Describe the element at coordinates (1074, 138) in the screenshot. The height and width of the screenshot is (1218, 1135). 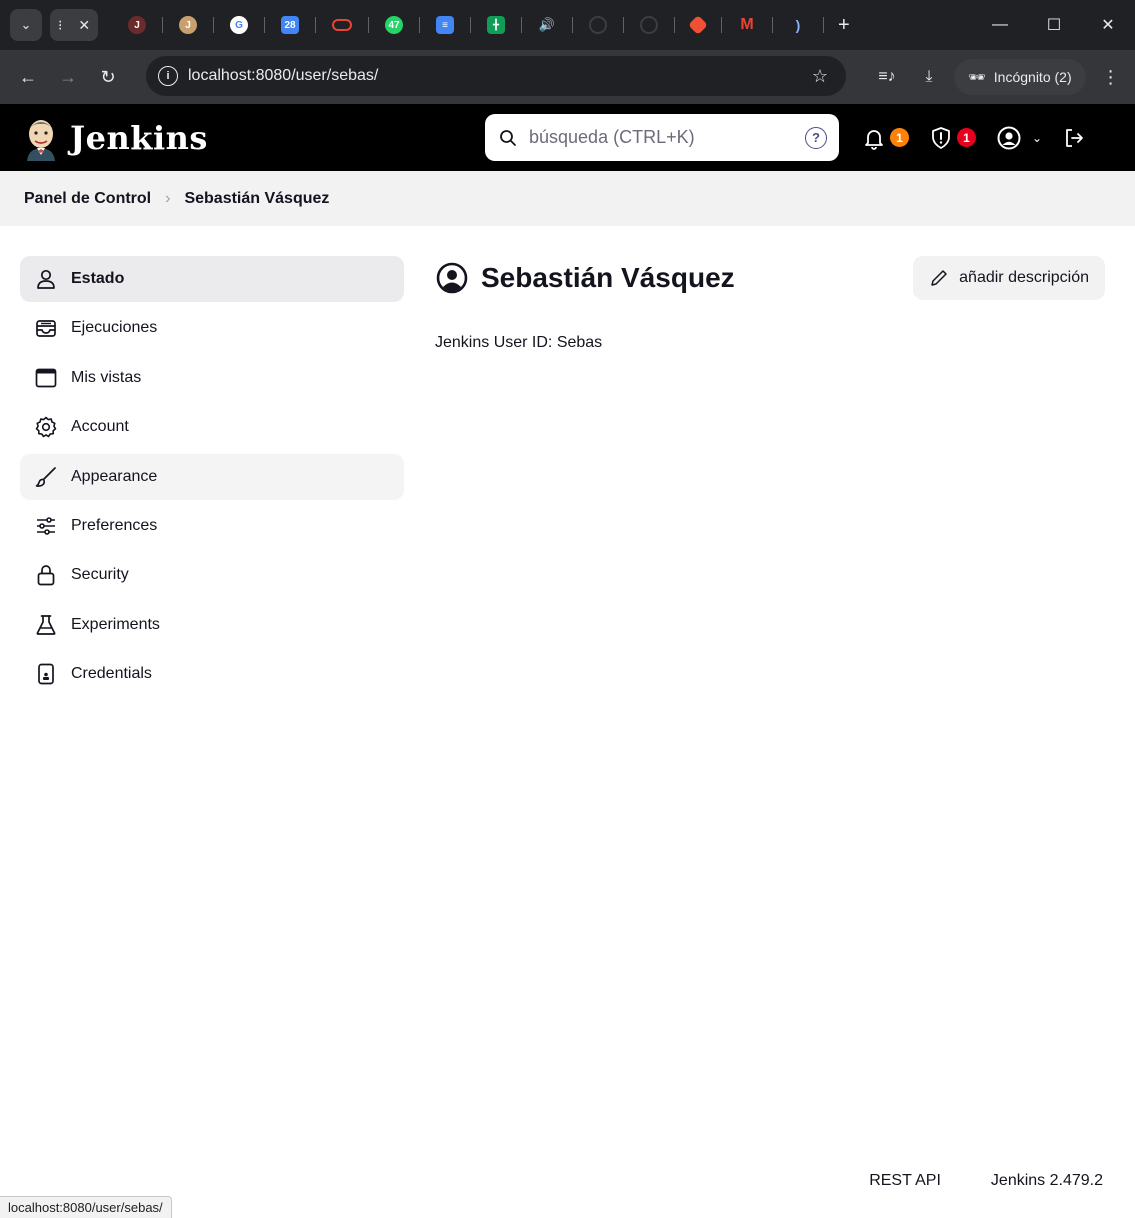
I see `logout-button` at that location.